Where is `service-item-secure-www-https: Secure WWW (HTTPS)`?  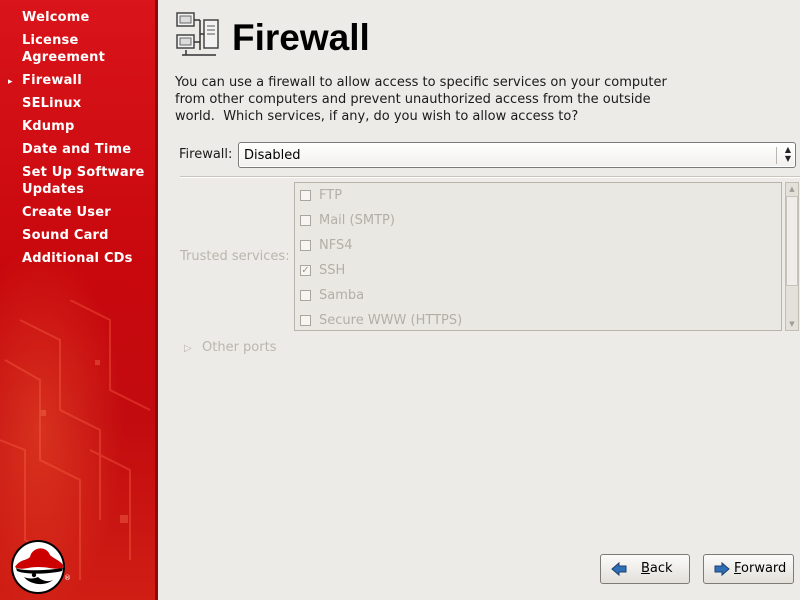 service-item-secure-www-https: Secure WWW (HTTPS) is located at coordinates (538, 320).